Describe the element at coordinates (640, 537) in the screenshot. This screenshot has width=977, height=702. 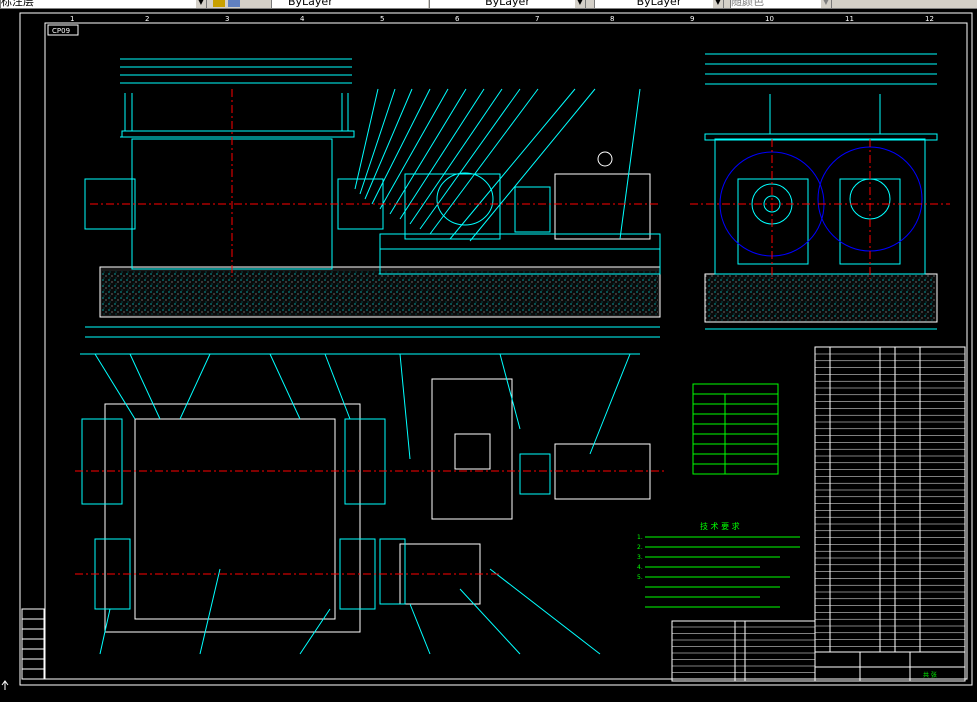
I see `tech-requirement-1: 1.` at that location.